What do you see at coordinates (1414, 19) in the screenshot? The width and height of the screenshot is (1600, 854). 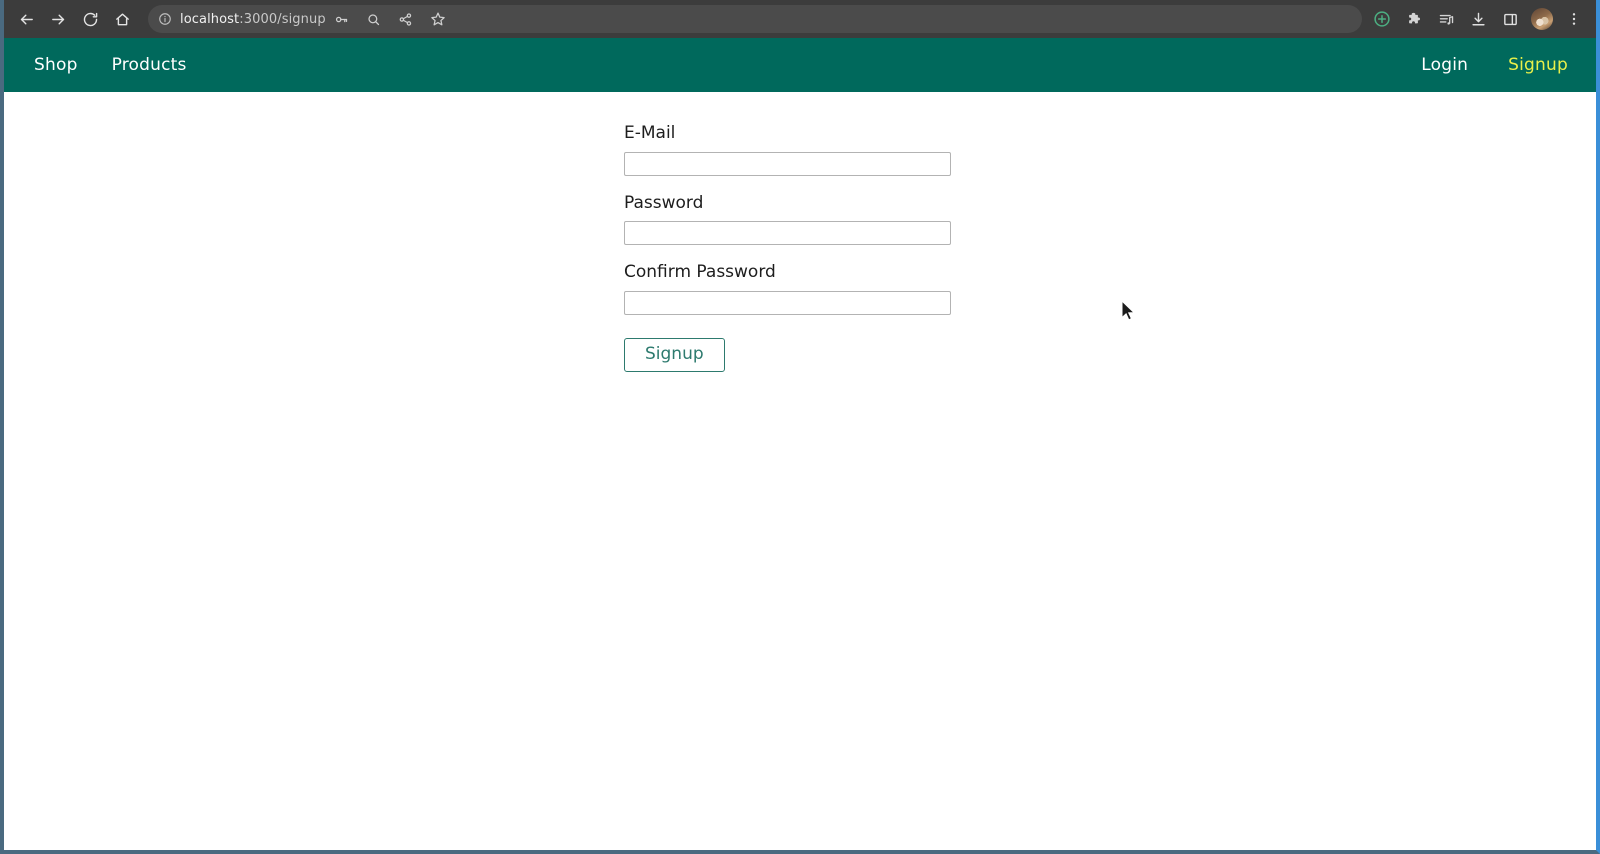 I see `puzzle-piece-icon` at bounding box center [1414, 19].